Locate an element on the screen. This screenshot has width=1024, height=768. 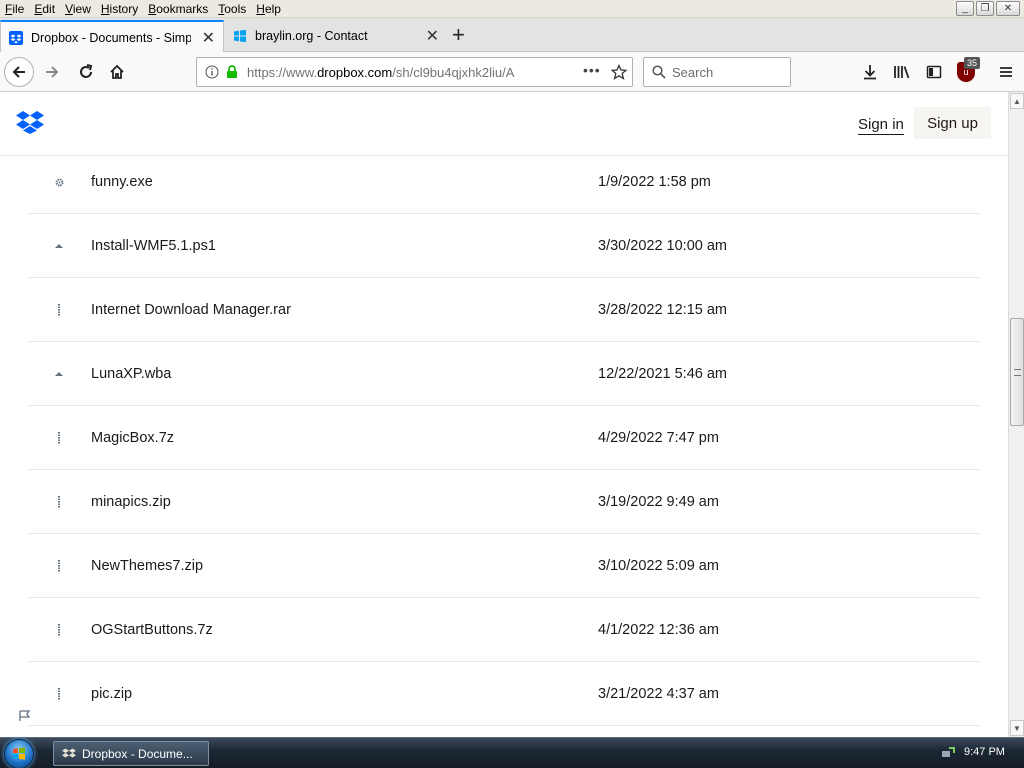
dropbox-window-icon is located at coordinates (69, 754).